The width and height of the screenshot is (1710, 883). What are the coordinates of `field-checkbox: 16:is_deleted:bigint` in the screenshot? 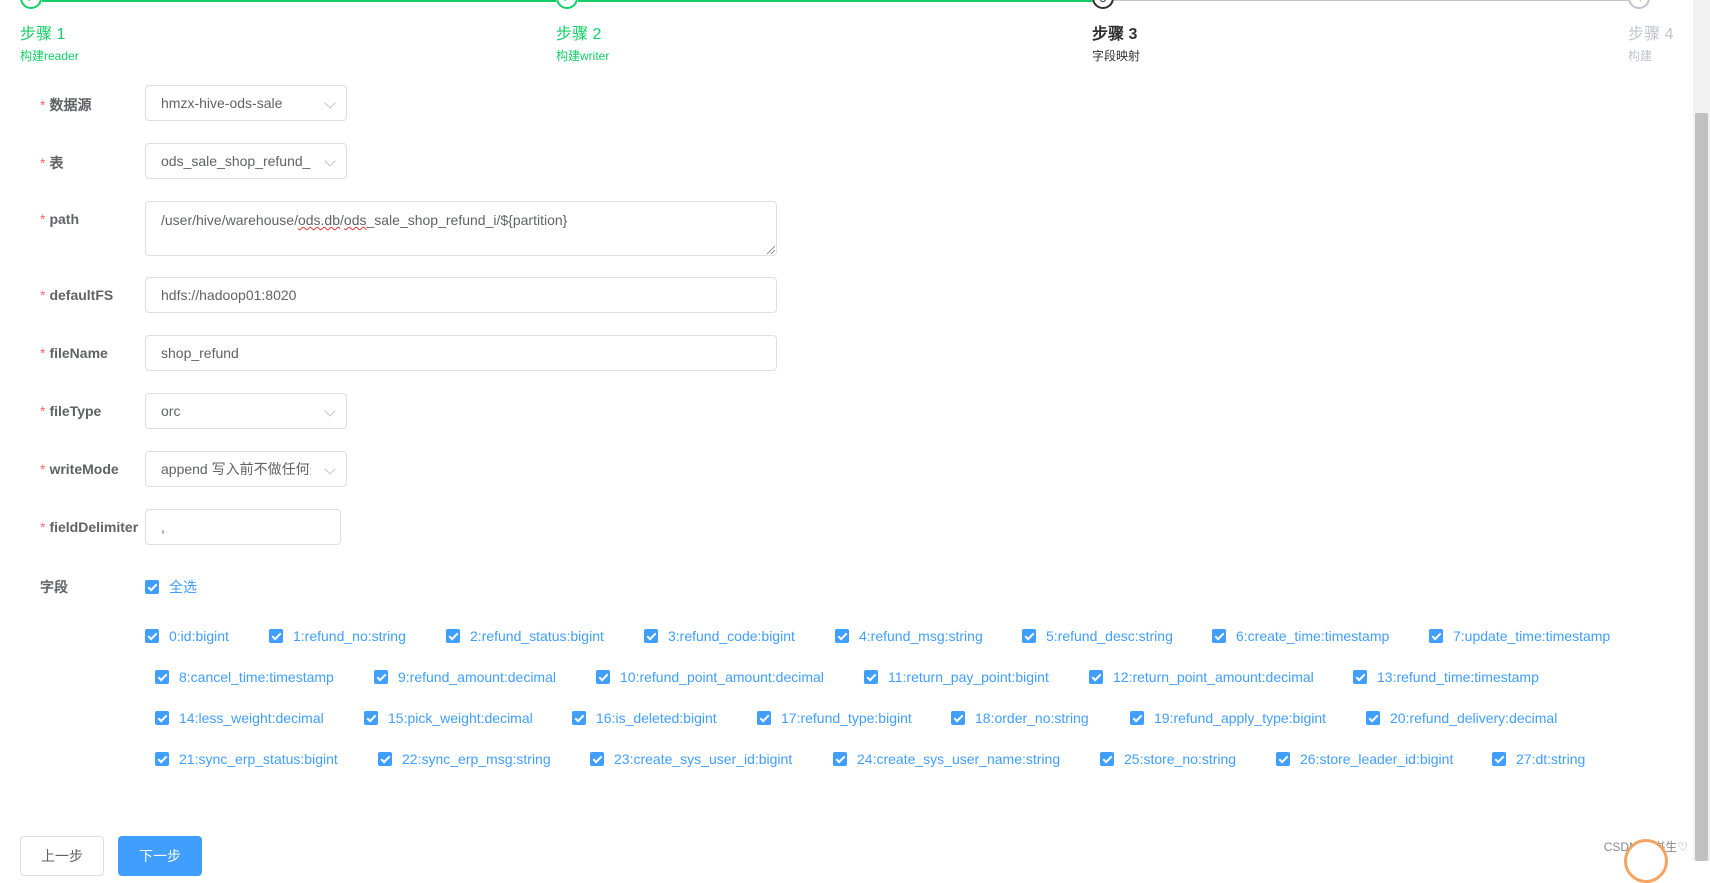 It's located at (644, 718).